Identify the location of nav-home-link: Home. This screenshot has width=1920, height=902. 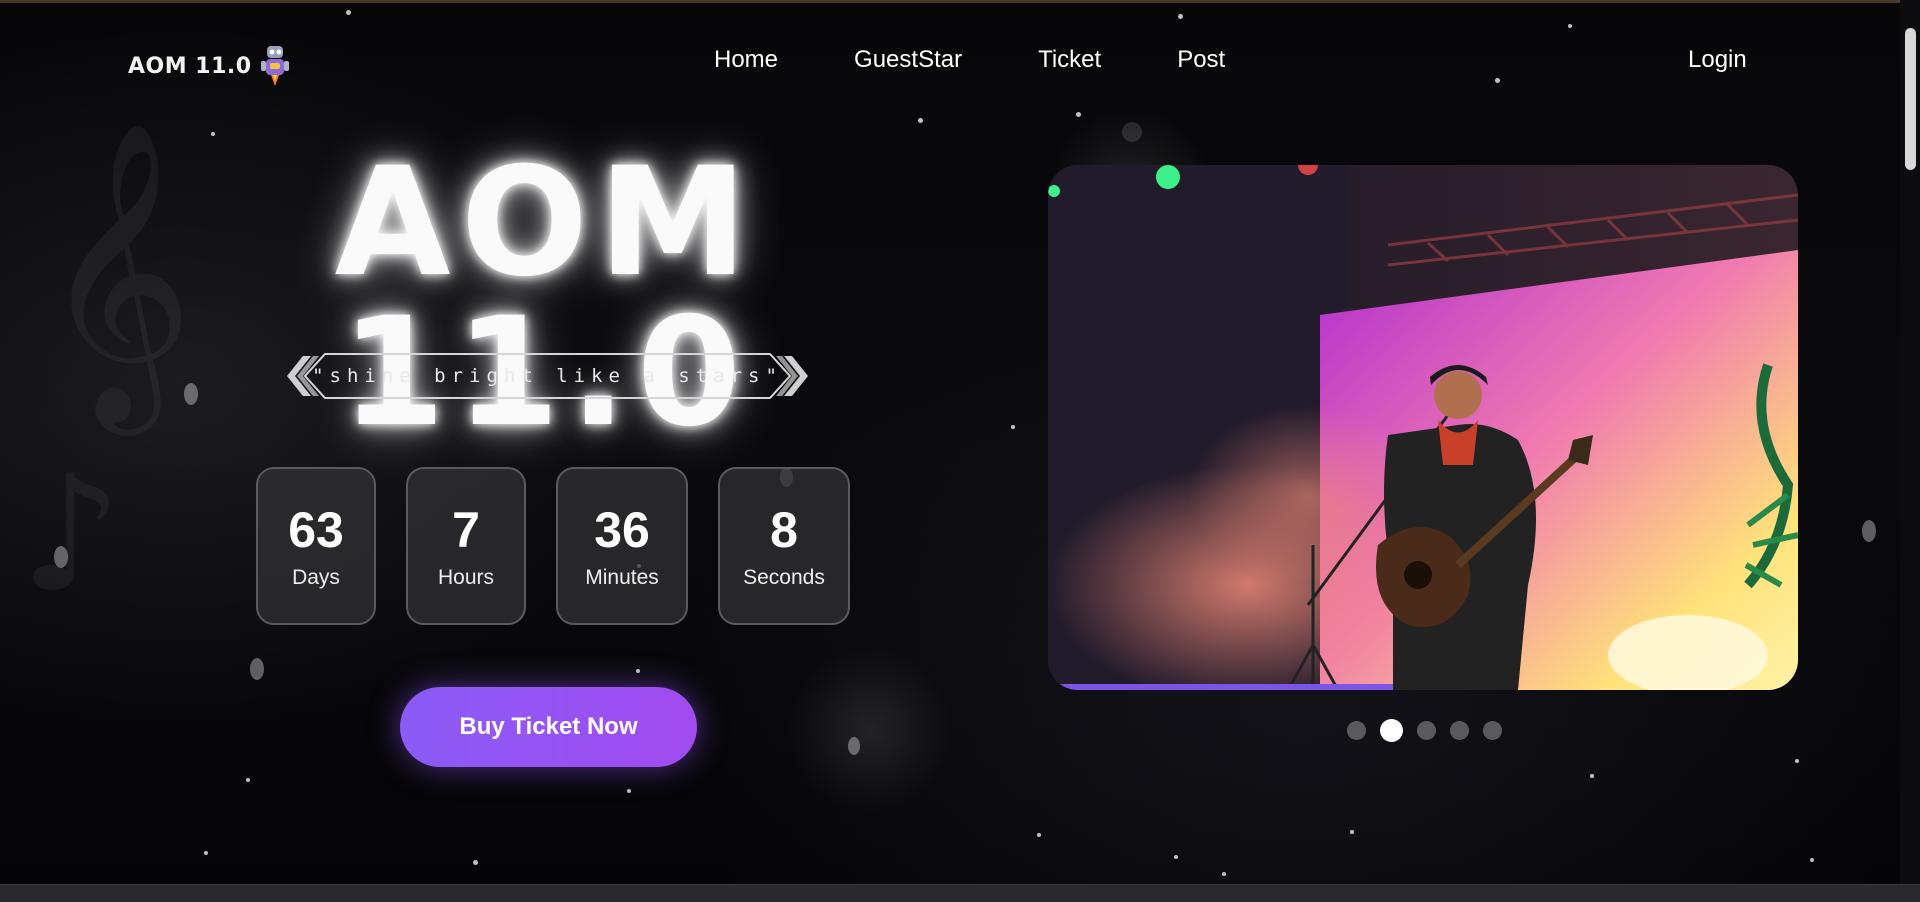
(746, 60).